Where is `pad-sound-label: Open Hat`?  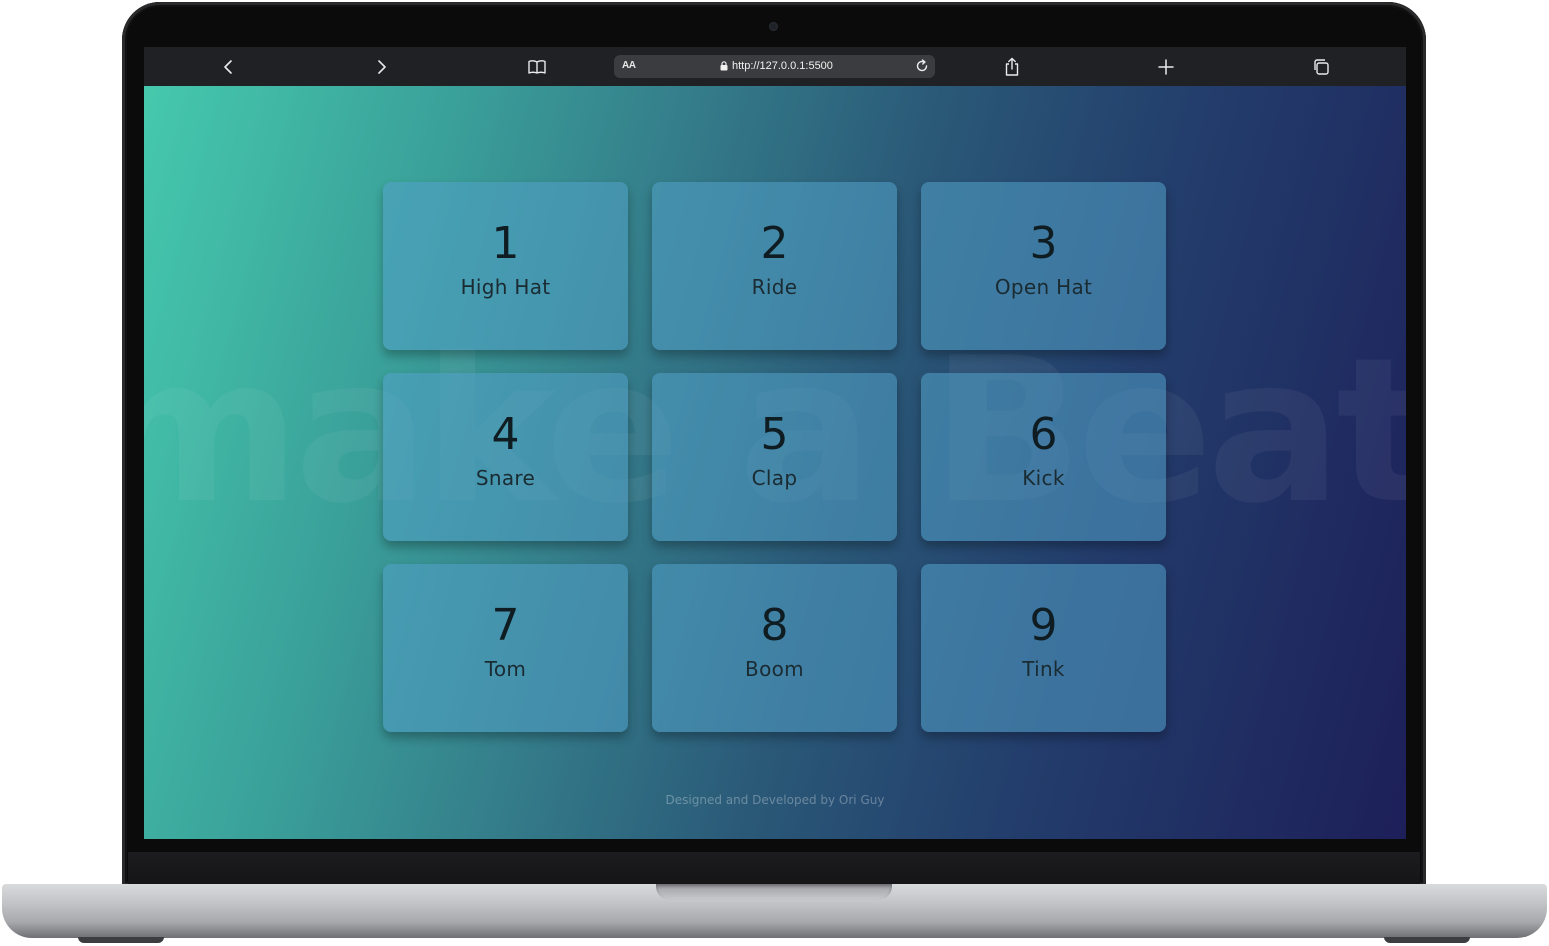 pad-sound-label: Open Hat is located at coordinates (1043, 287).